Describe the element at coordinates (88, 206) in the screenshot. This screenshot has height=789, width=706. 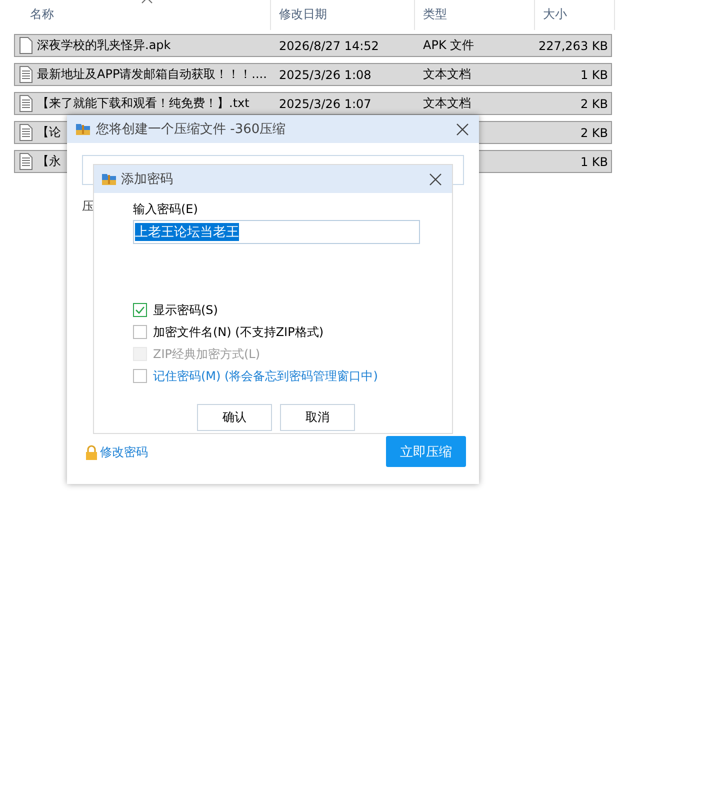
I see `field-label: 压` at that location.